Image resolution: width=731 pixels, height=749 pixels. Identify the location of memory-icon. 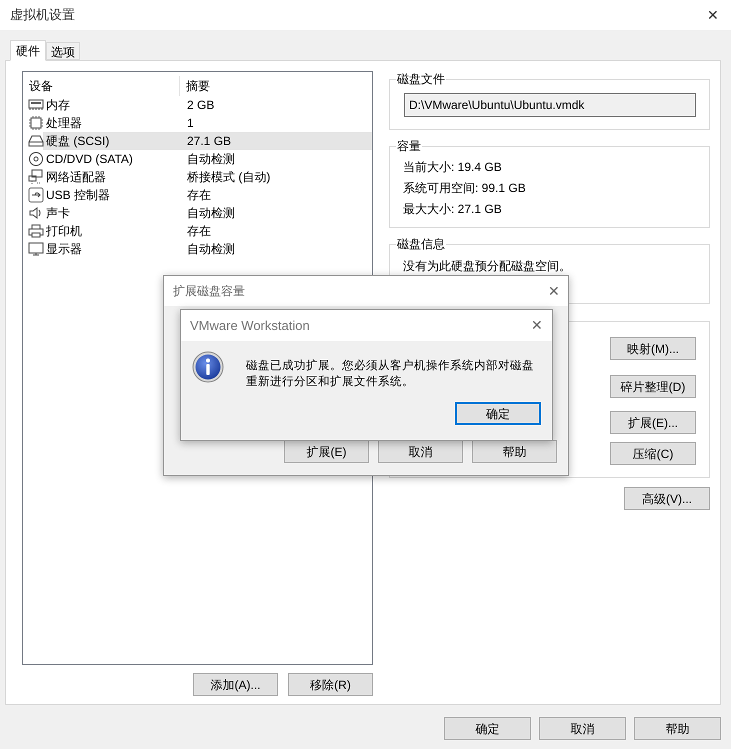
(36, 105).